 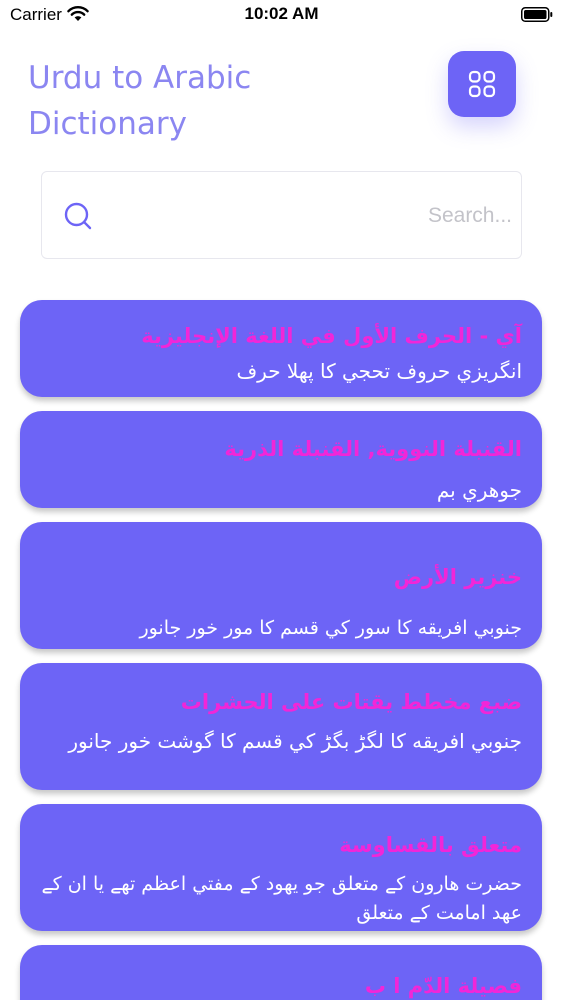 I want to click on grid-icon, so click(x=482, y=84).